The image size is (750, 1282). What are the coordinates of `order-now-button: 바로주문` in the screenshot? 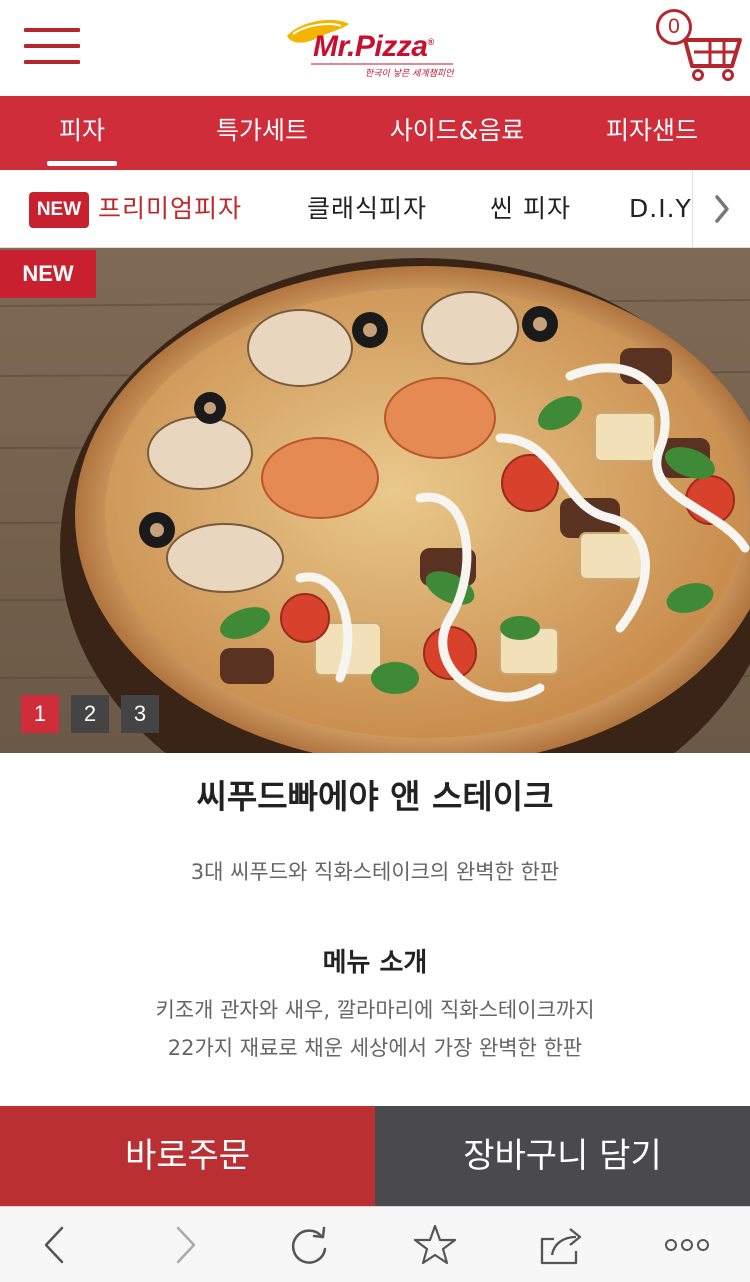 It's located at (187, 1156).